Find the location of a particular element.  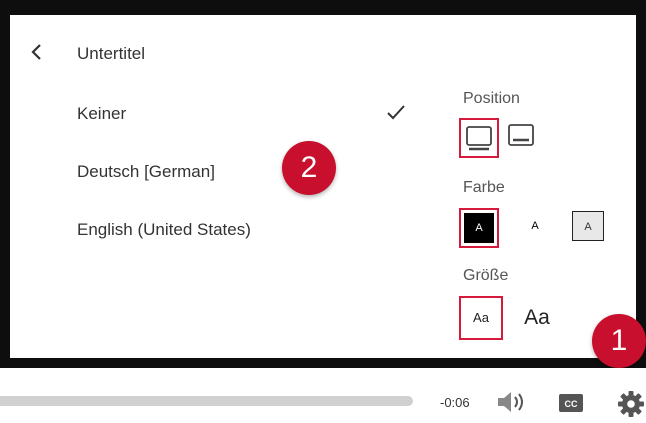

closed-captions-icon: CC is located at coordinates (571, 405).